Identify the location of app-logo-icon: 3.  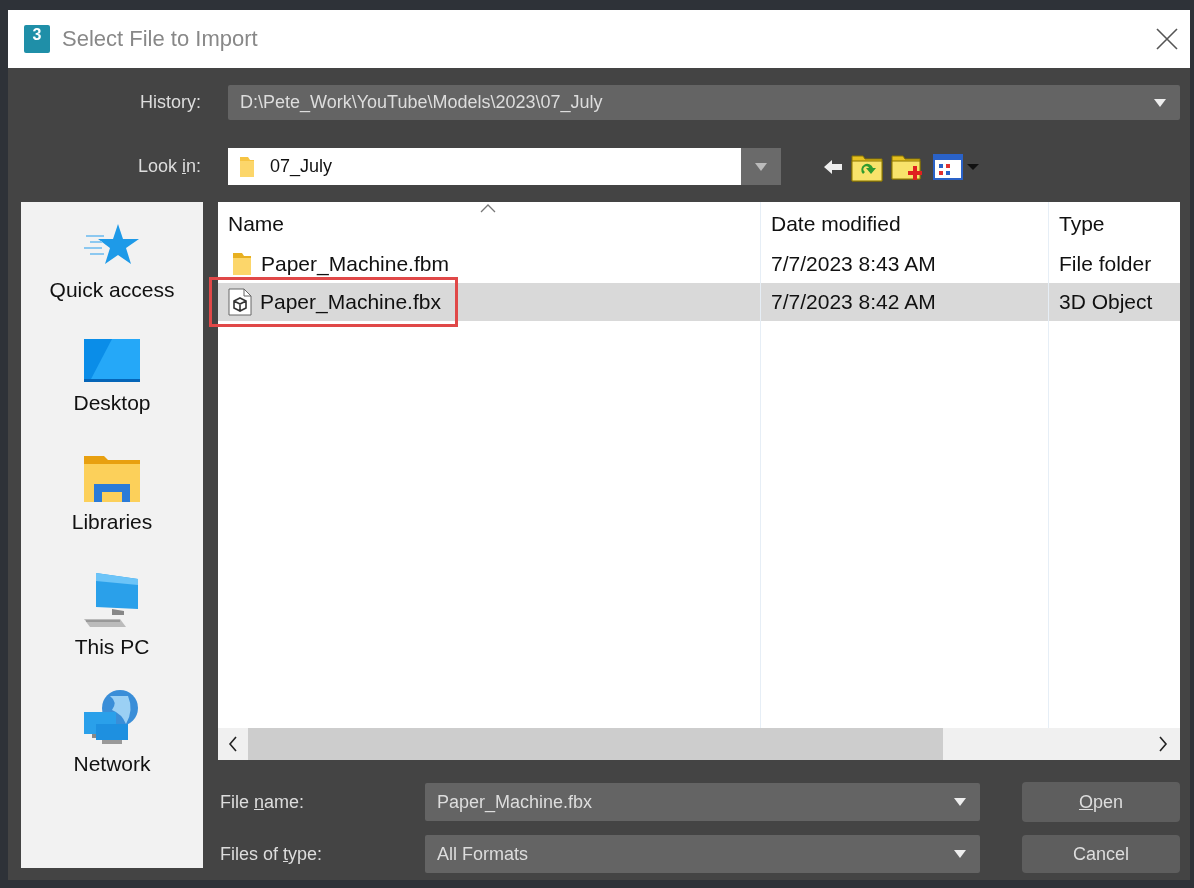
(37, 39).